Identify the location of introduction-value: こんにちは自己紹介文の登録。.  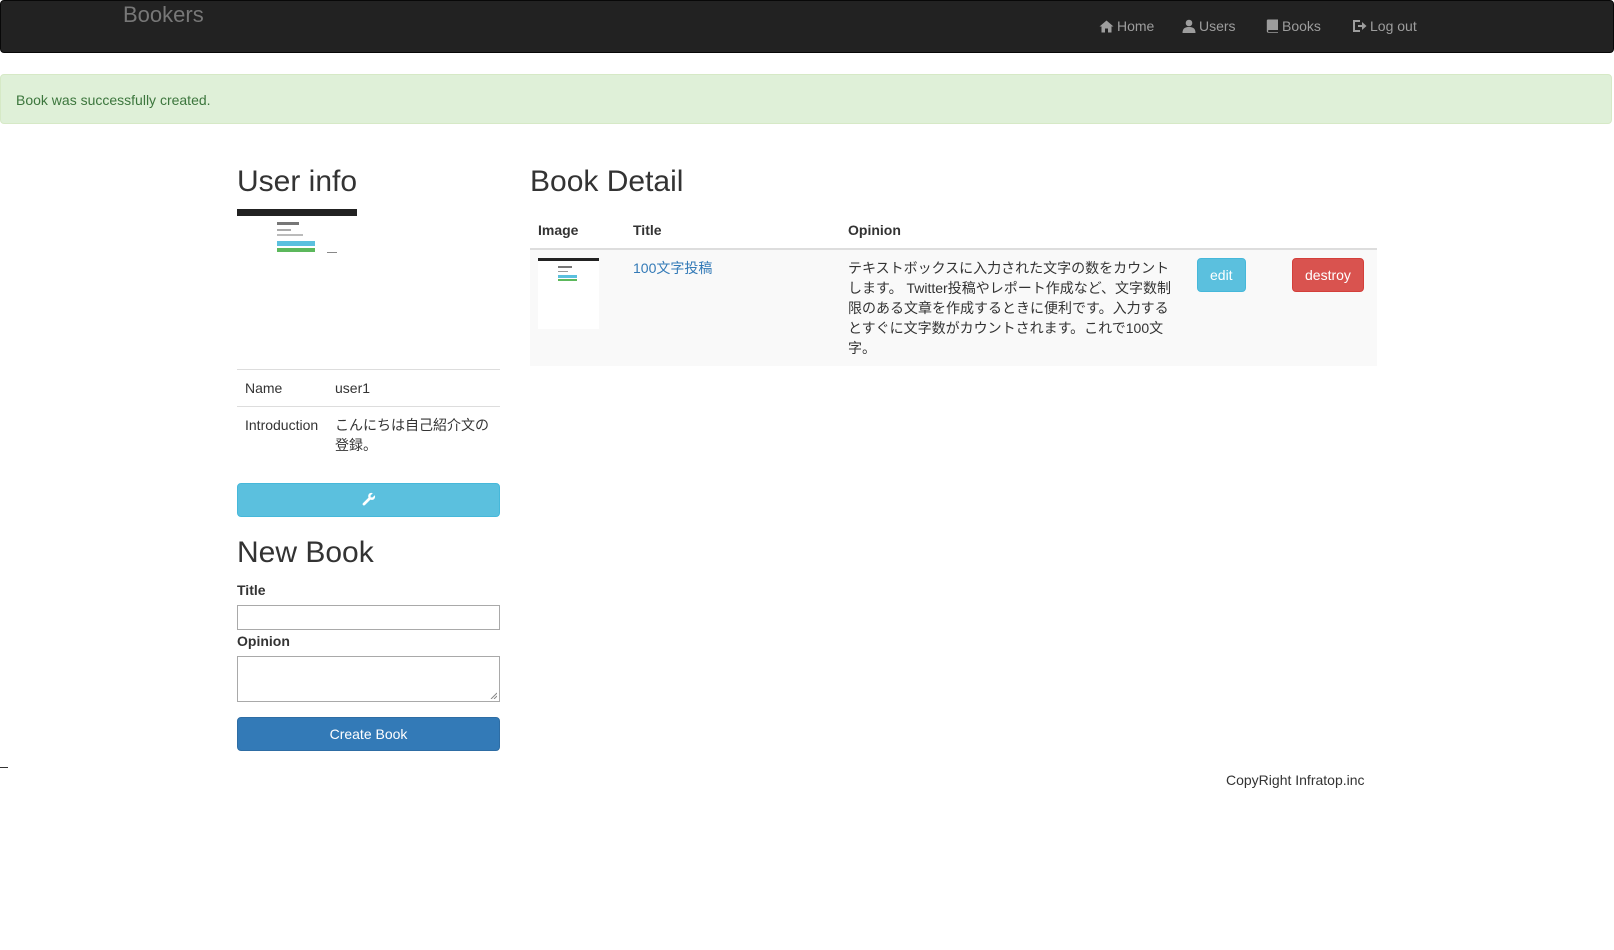
(413, 434).